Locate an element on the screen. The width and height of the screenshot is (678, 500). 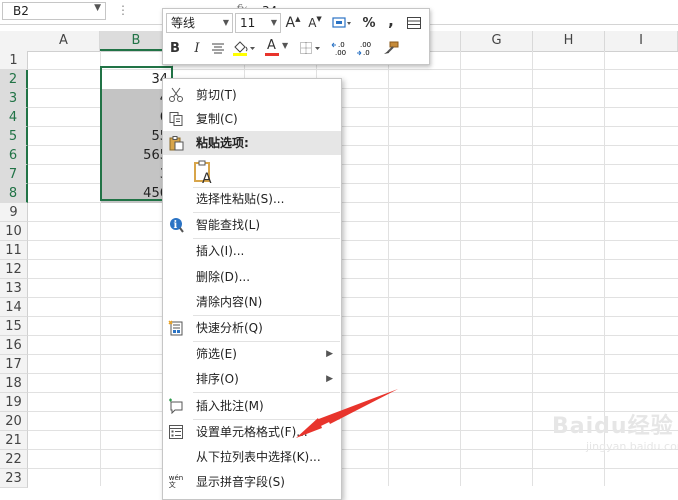
name-box: B2 ▼ is located at coordinates (54, 11).